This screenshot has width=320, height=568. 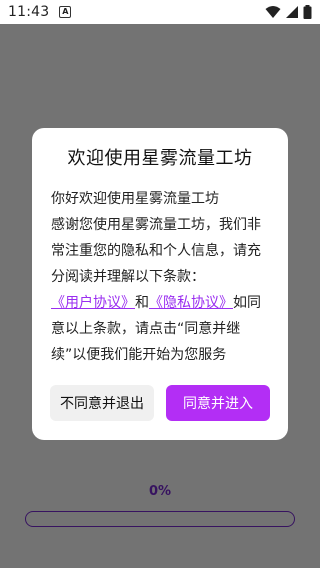 What do you see at coordinates (29, 12) in the screenshot?
I see `status-time: 11:43` at bounding box center [29, 12].